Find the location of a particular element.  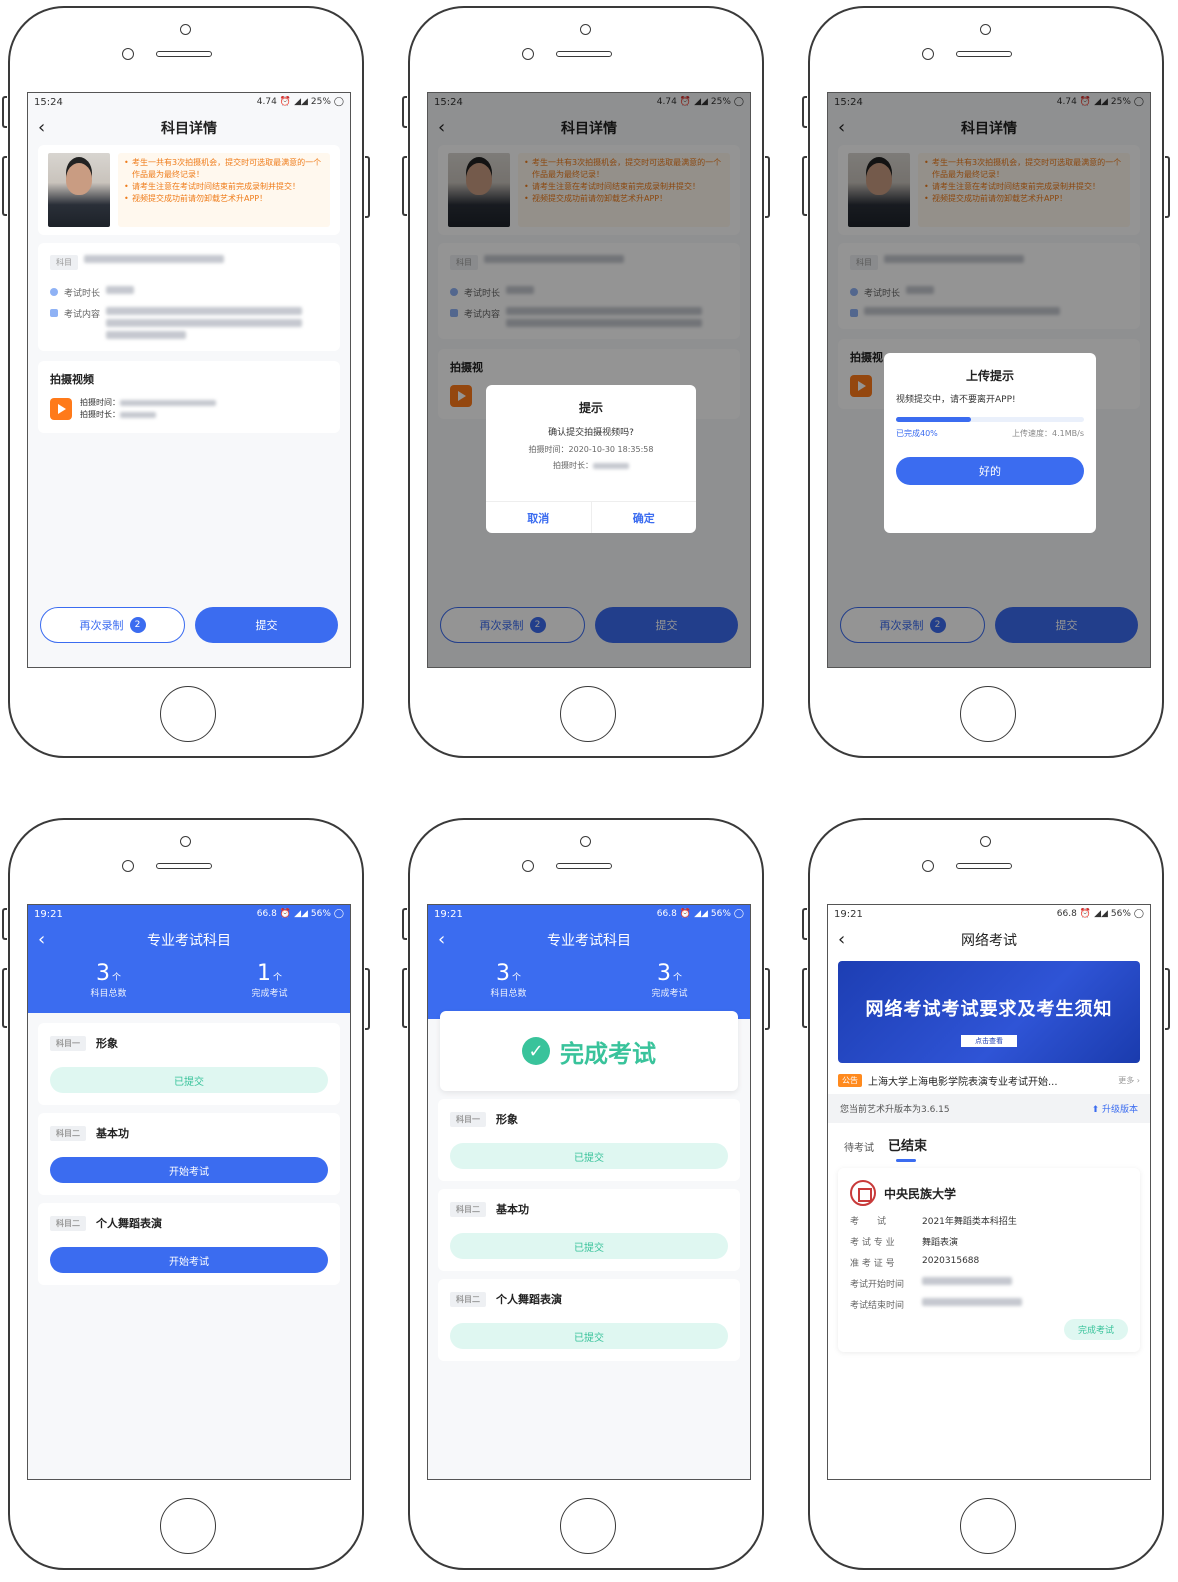

subject-info-card: 科目 考试时长 考试内容 is located at coordinates (189, 297).